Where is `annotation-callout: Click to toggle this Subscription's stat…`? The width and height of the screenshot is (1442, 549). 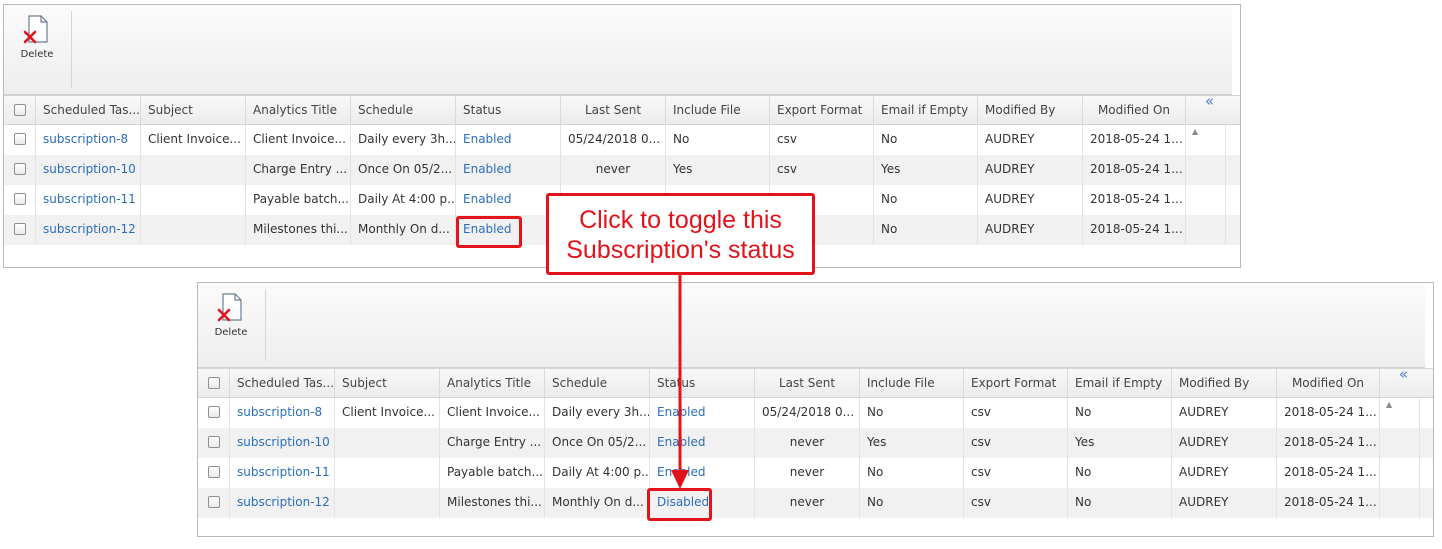 annotation-callout: Click to toggle this Subscription's stat… is located at coordinates (680, 234).